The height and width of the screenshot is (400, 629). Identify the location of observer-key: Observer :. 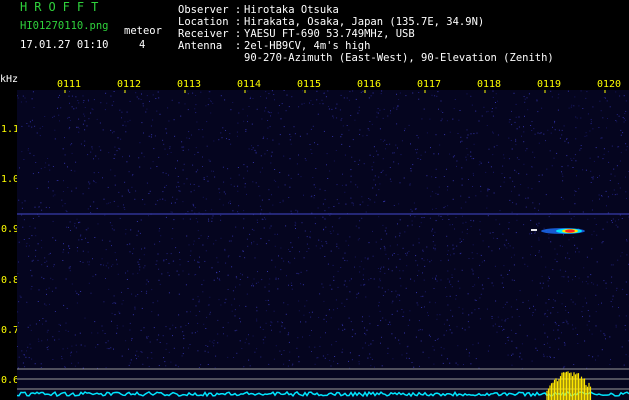
(210, 10).